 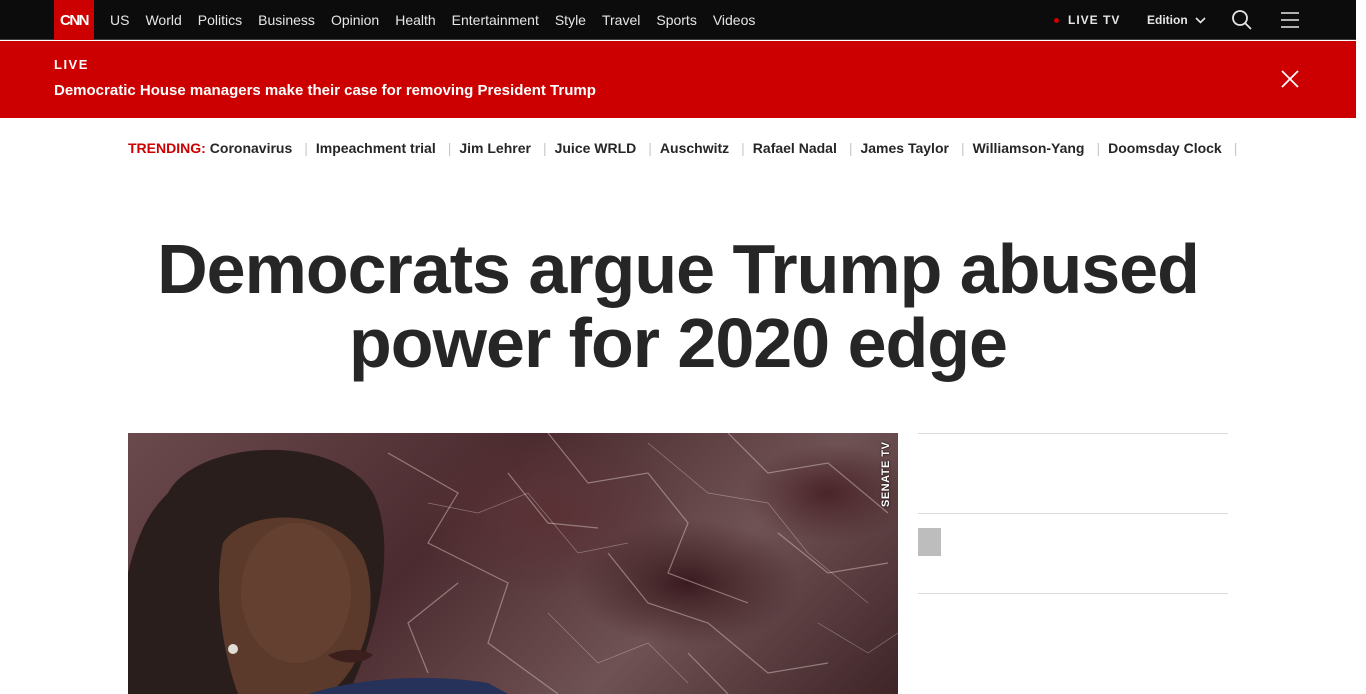 I want to click on edition-selector: Edition, so click(x=1176, y=20).